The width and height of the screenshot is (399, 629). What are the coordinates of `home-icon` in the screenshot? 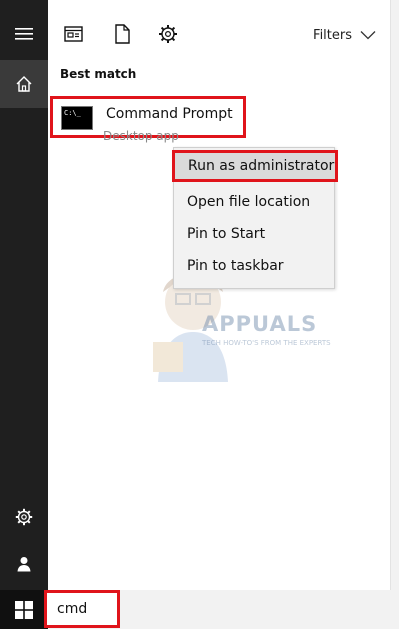 It's located at (24, 84).